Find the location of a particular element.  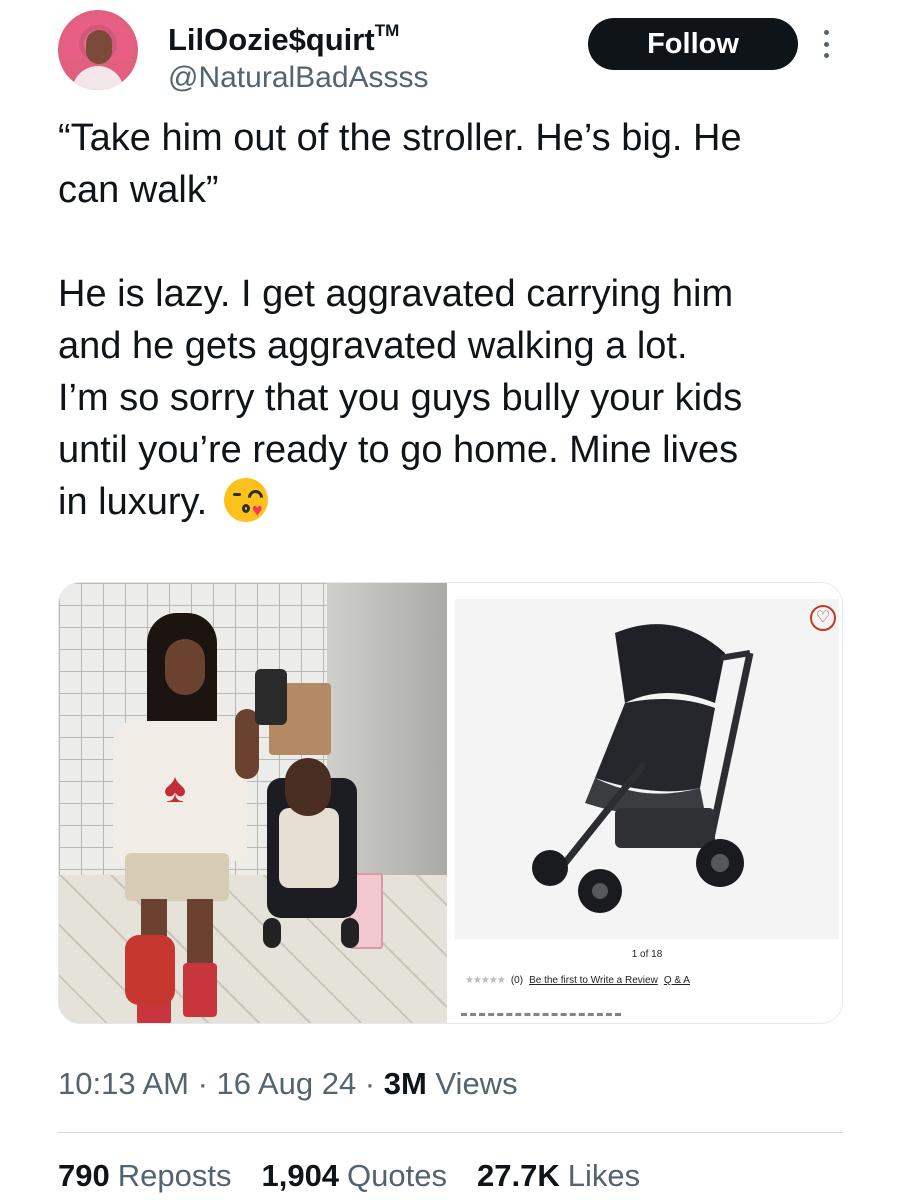

user-handle: @NaturalBadAssss is located at coordinates (298, 78).